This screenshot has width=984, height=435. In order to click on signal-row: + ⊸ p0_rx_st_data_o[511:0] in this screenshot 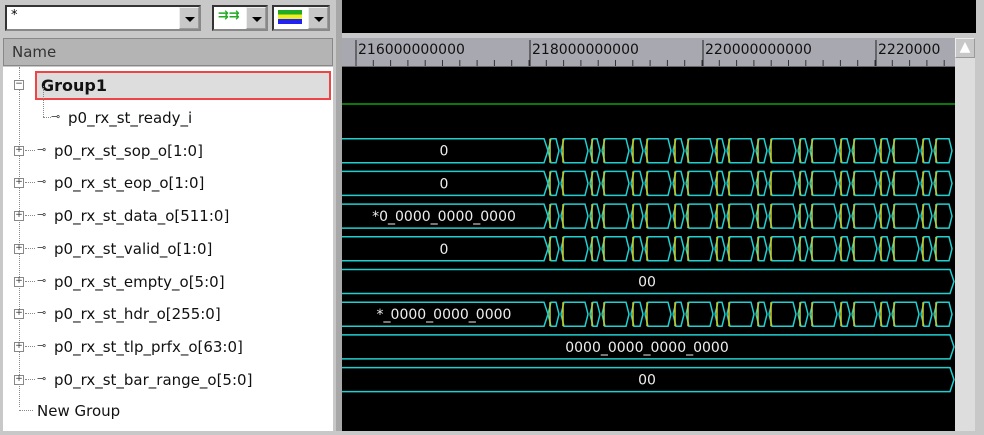, I will do `click(168, 216)`.